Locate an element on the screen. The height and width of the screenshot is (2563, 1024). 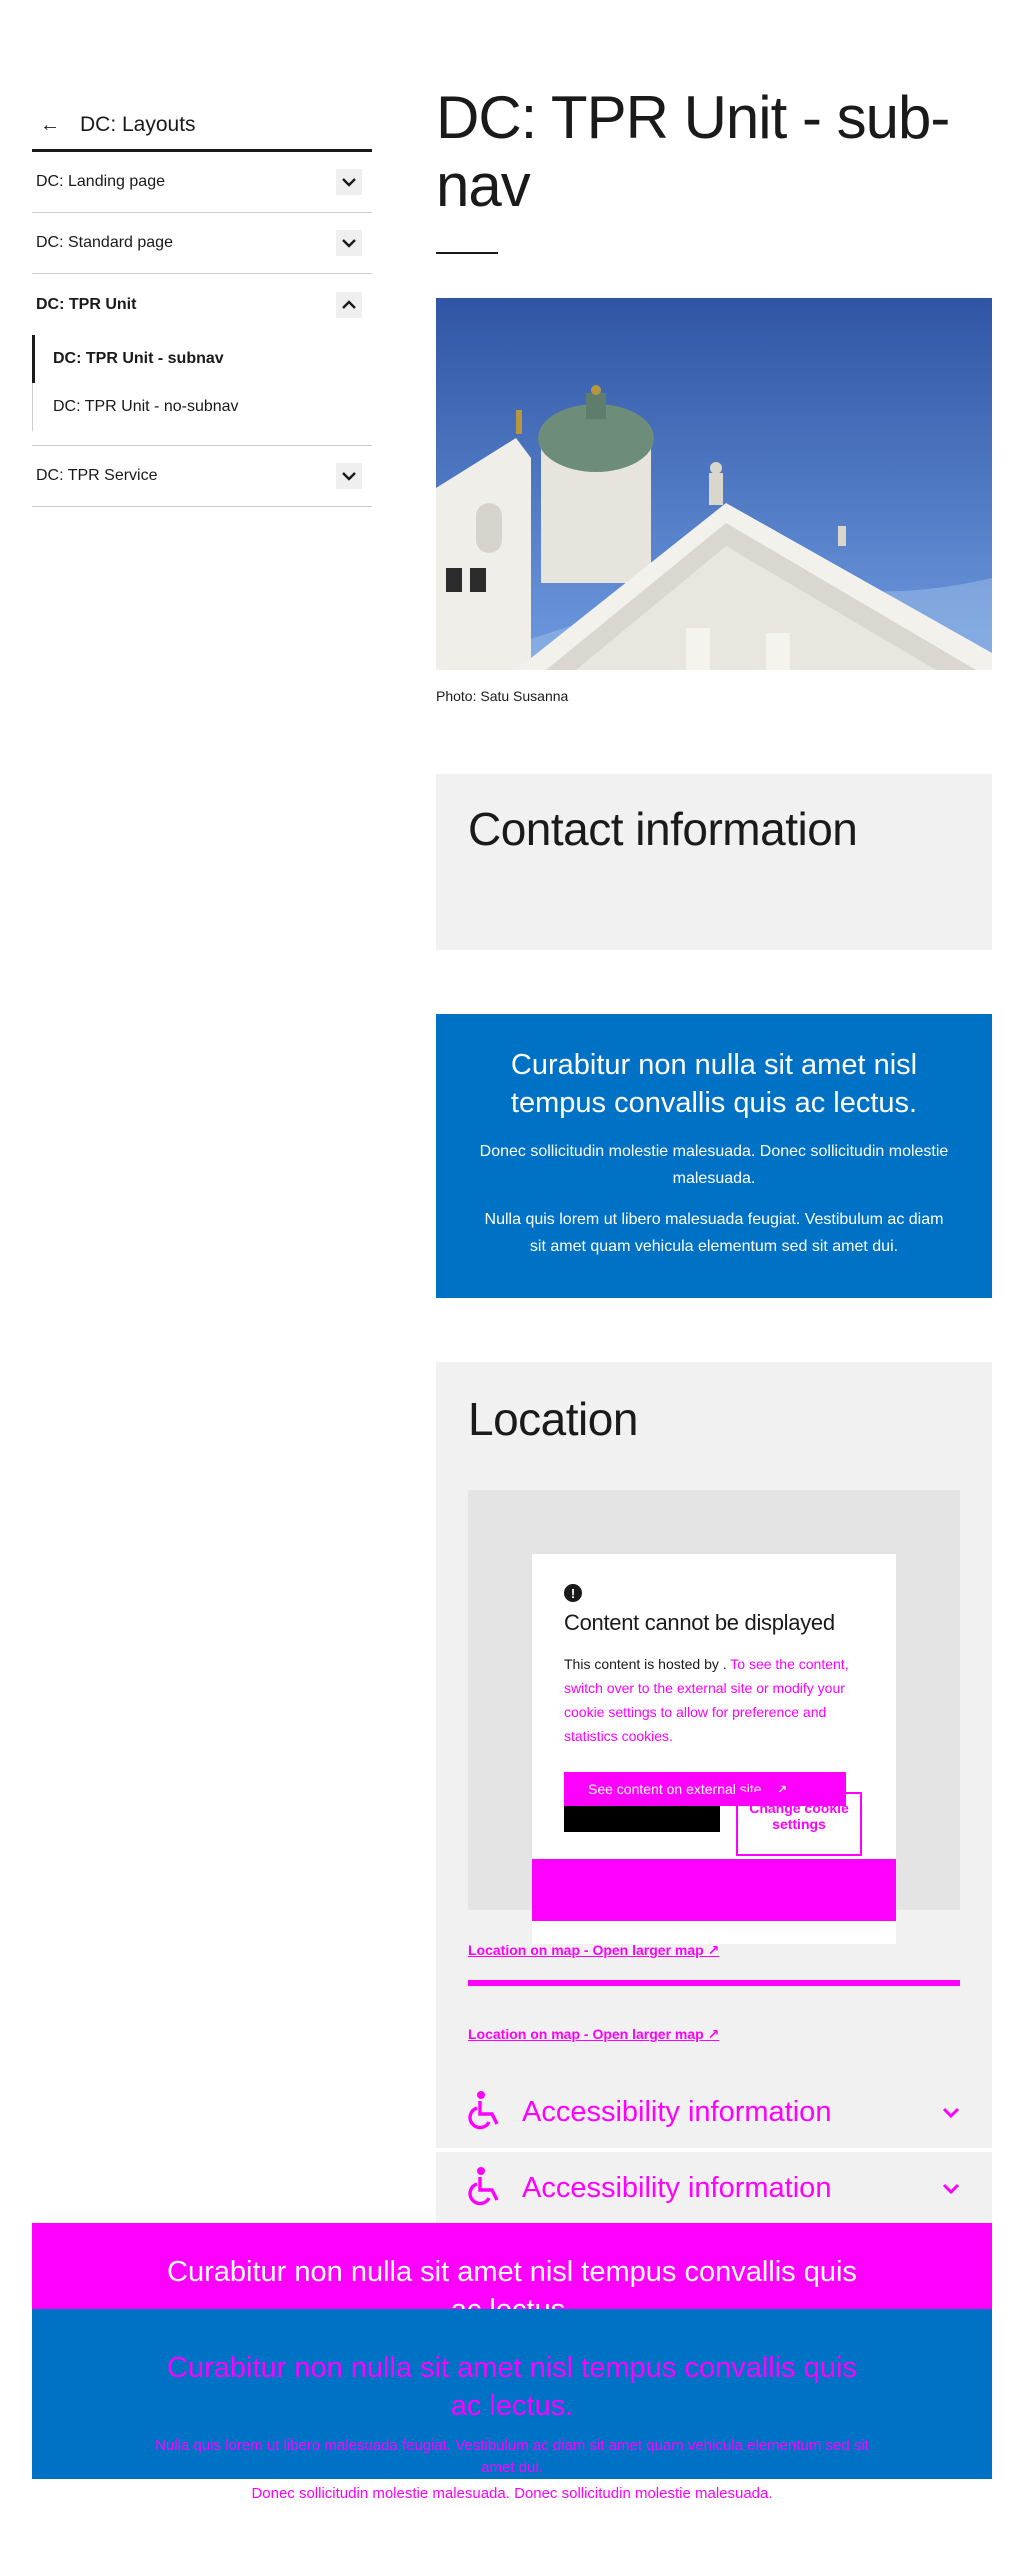
debug-overlay-strip is located at coordinates (714, 1890).